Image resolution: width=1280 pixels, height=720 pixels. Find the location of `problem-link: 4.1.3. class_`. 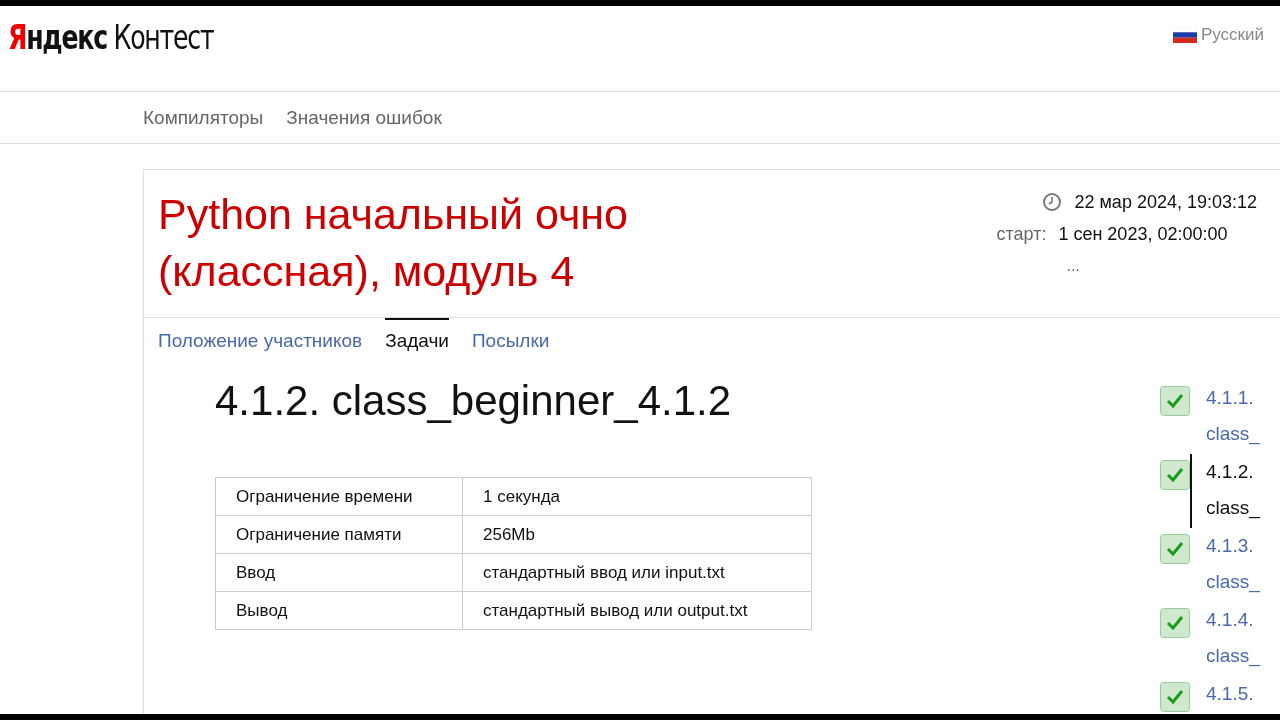

problem-link: 4.1.3. class_ is located at coordinates (1237, 565).